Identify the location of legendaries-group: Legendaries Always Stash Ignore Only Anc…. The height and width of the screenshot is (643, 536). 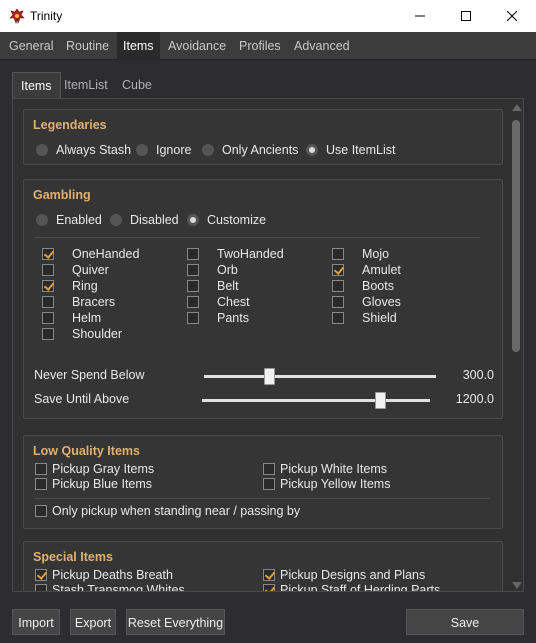
(263, 137).